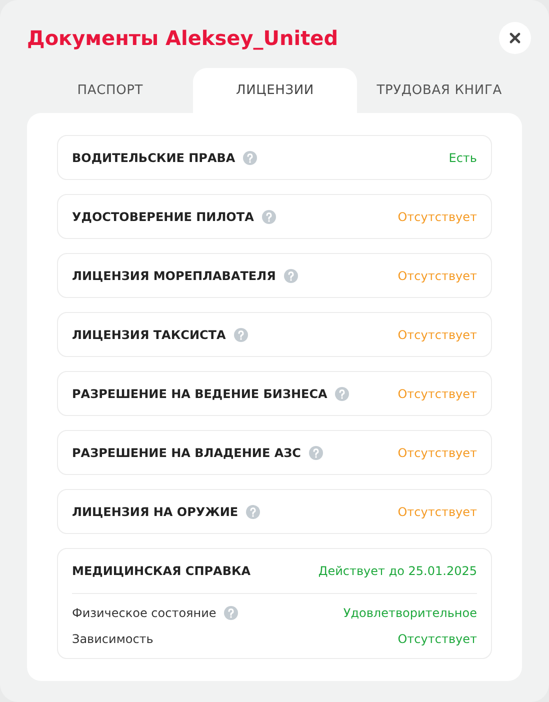 The image size is (549, 702). What do you see at coordinates (174, 276) in the screenshot?
I see `license-name: ЛИЦЕНЗИЯ МОРЕПЛАВАТЕЛЯ` at bounding box center [174, 276].